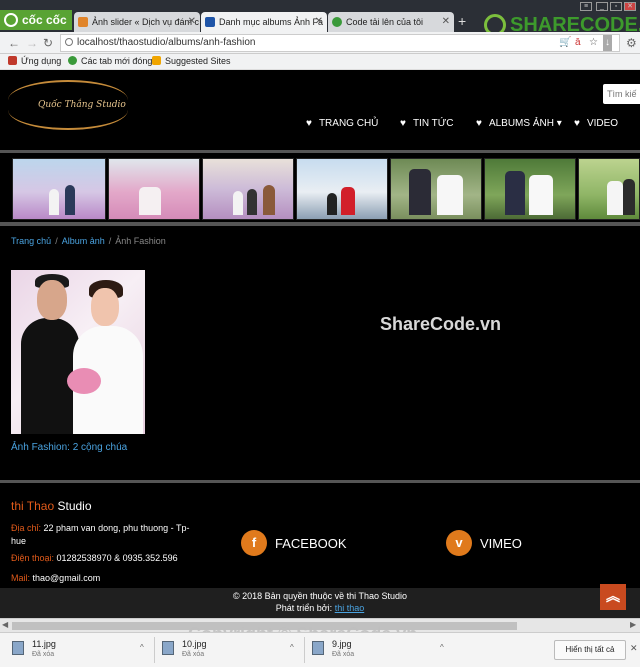  What do you see at coordinates (14, 43) in the screenshot?
I see `back-icon: ←` at bounding box center [14, 43].